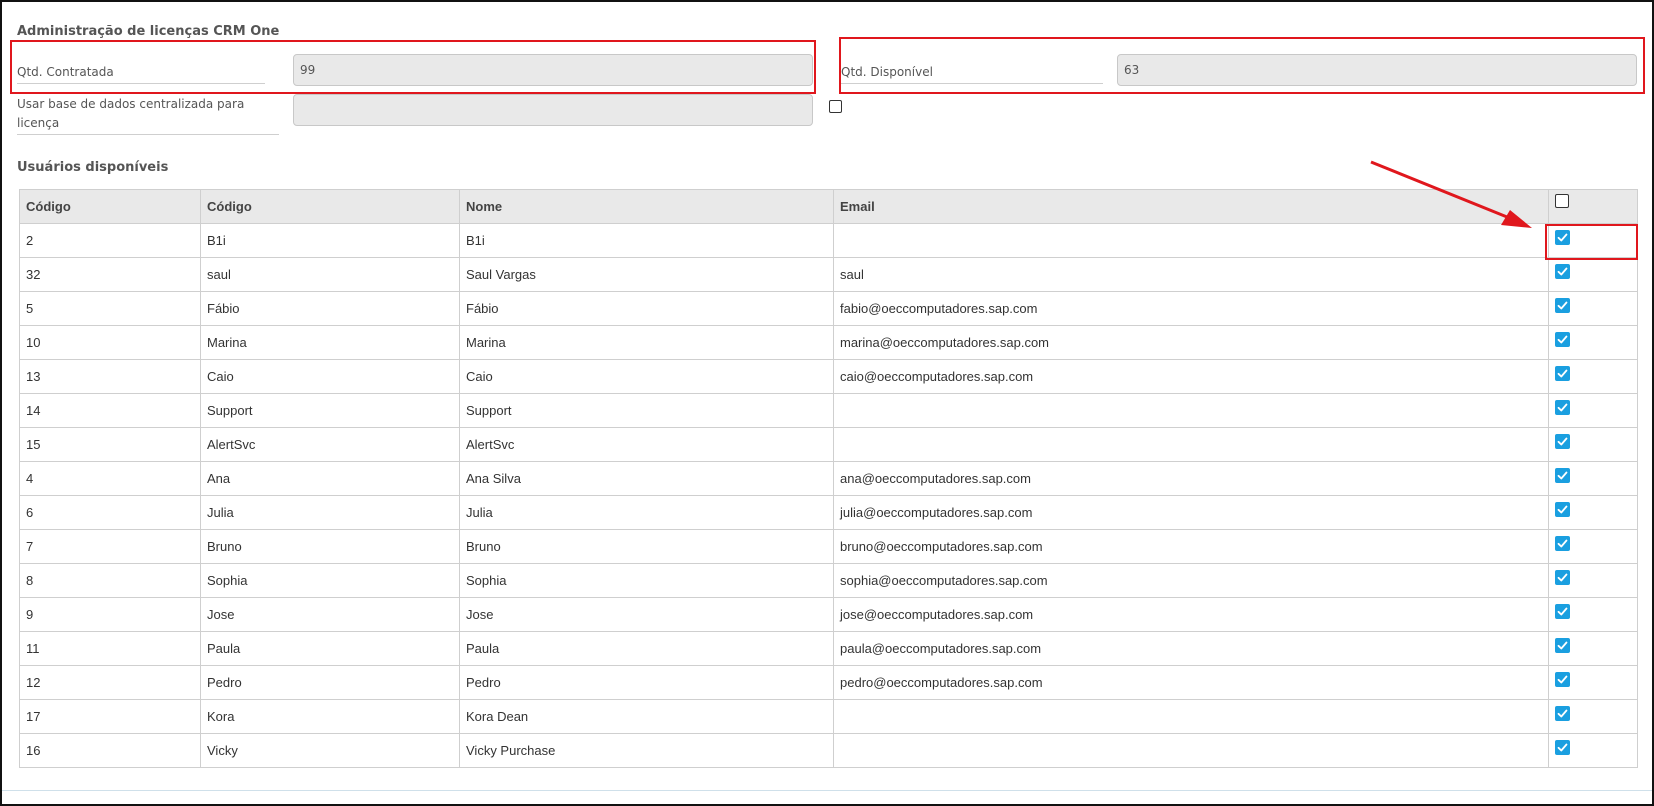 The width and height of the screenshot is (1654, 806). Describe the element at coordinates (110, 580) in the screenshot. I see `cell-code: 8` at that location.